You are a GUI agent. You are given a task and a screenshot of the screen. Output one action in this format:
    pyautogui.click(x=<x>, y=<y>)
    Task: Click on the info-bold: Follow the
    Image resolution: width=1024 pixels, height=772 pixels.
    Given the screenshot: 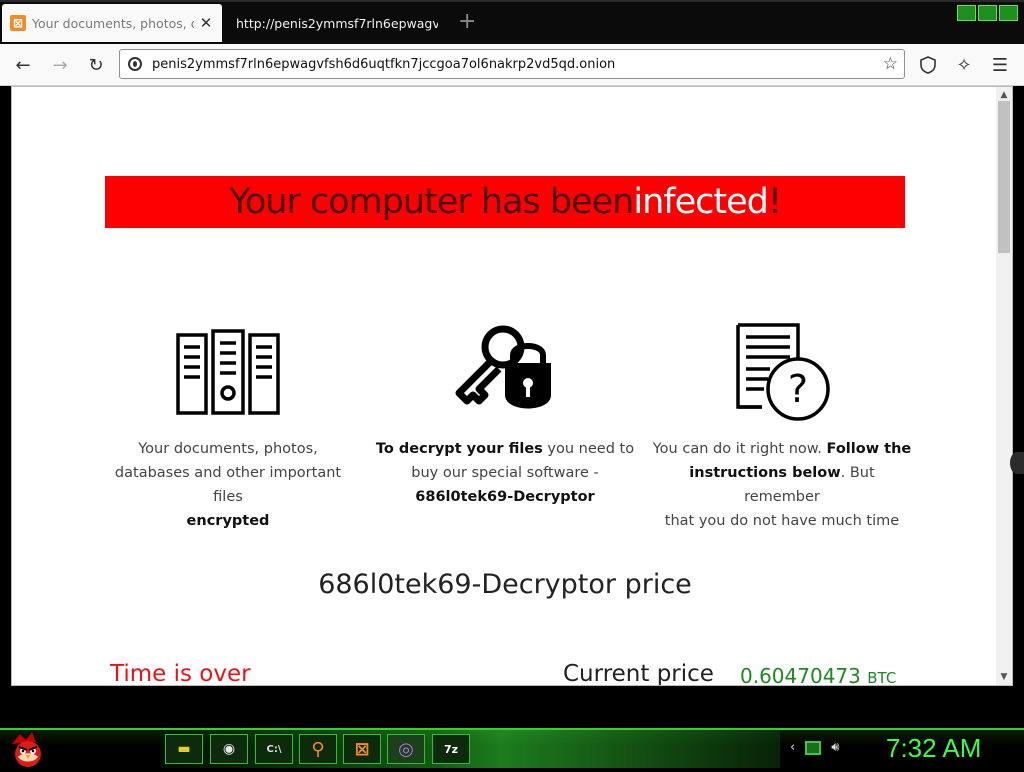 What is the action you would take?
    pyautogui.click(x=869, y=449)
    